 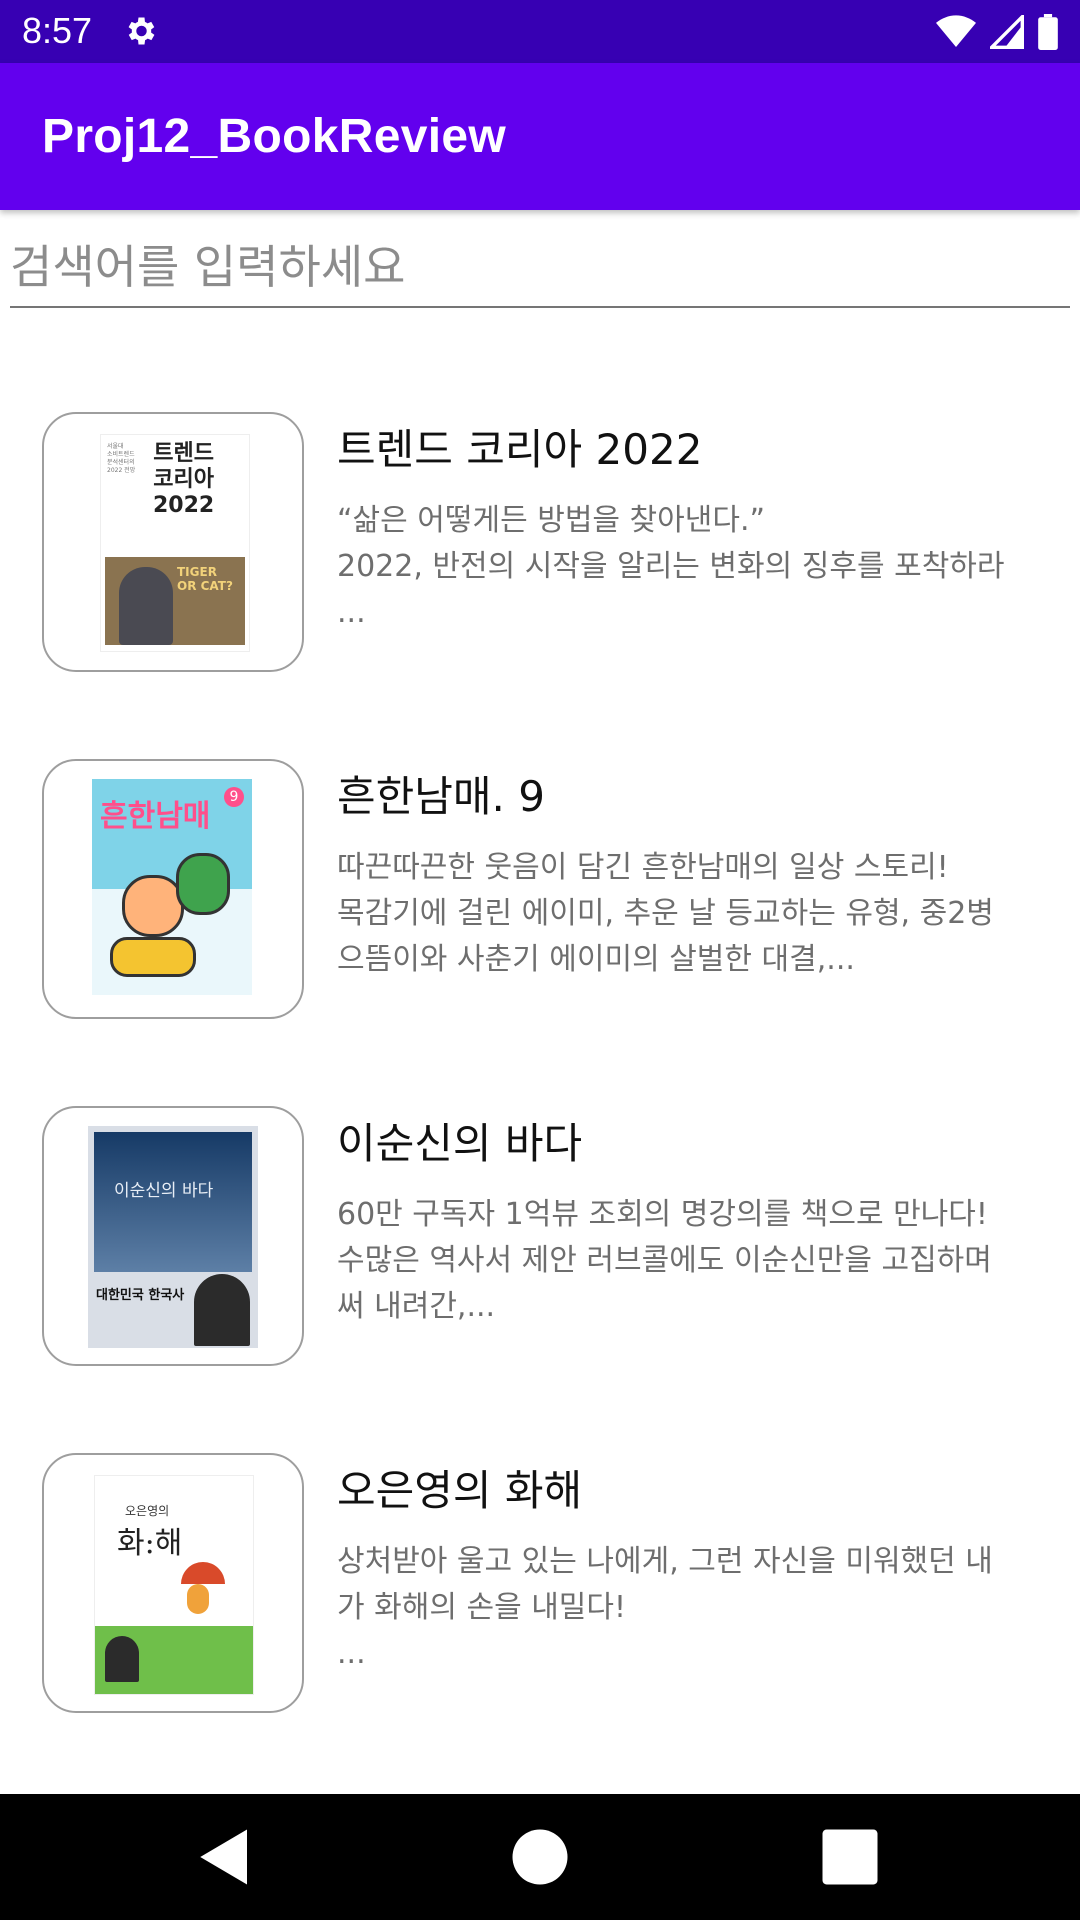 I want to click on status-time: 8:57, so click(x=57, y=30).